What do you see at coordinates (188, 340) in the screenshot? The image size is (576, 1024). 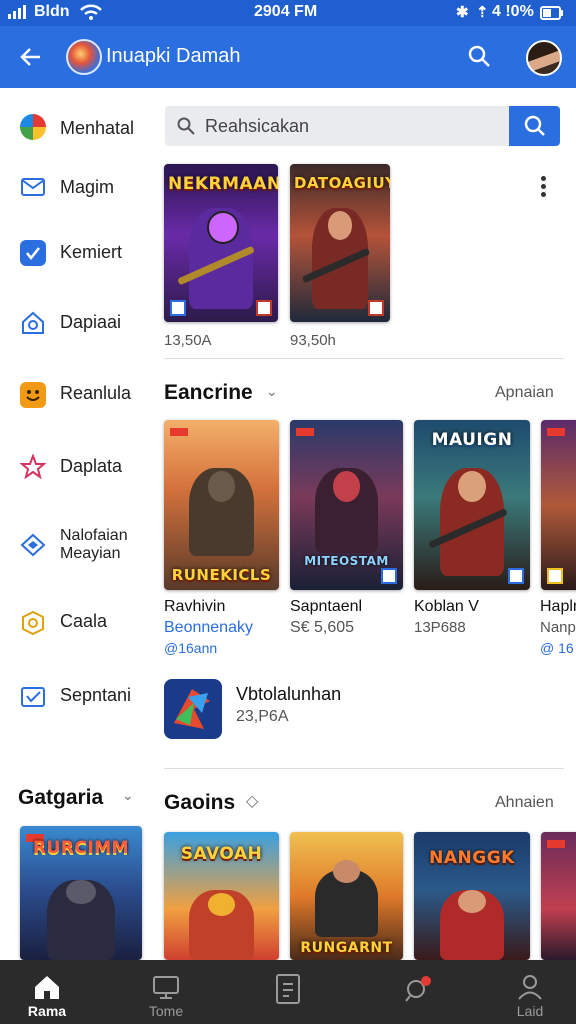 I see `download-count: 13,50A` at bounding box center [188, 340].